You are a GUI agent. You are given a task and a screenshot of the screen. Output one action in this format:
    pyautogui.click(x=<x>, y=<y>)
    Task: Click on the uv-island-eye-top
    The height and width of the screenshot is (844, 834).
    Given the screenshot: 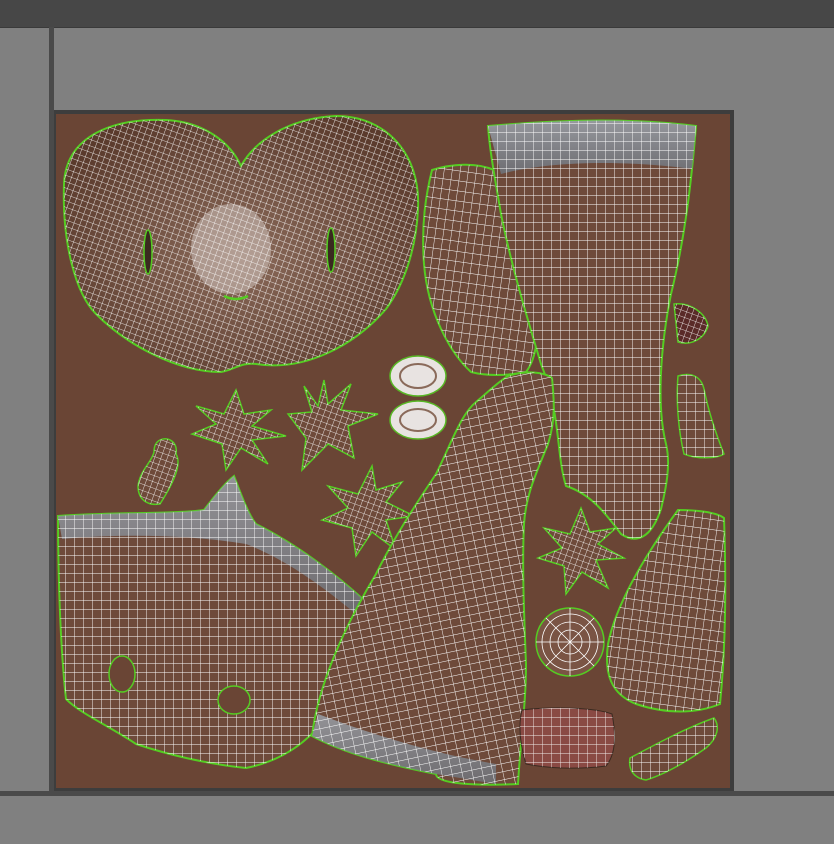 What is the action you would take?
    pyautogui.click(x=418, y=376)
    